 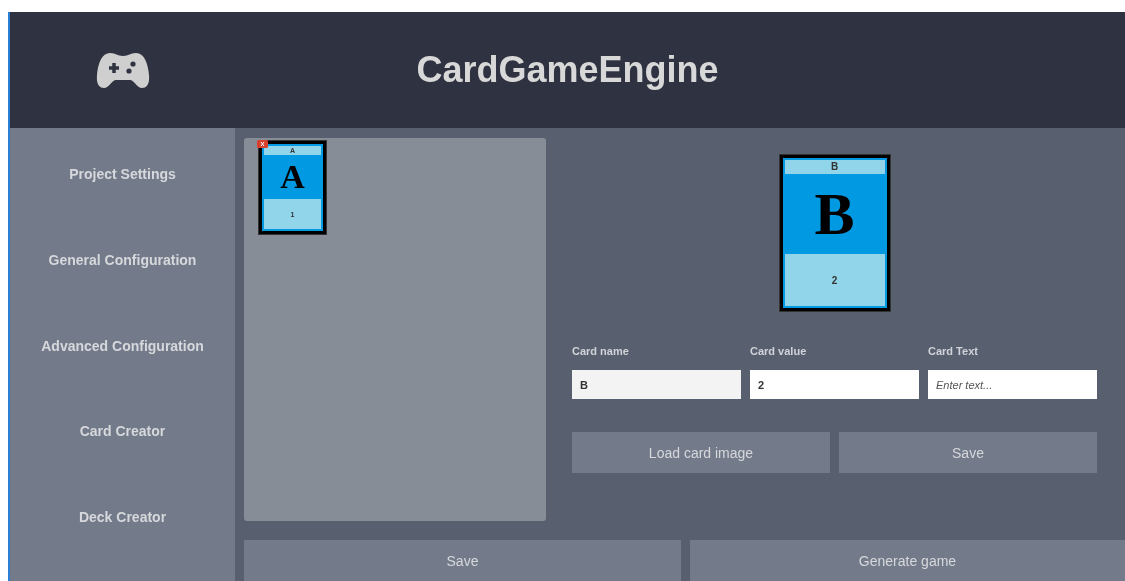 What do you see at coordinates (122, 280) in the screenshot?
I see `sidebar-item: General Configuration` at bounding box center [122, 280].